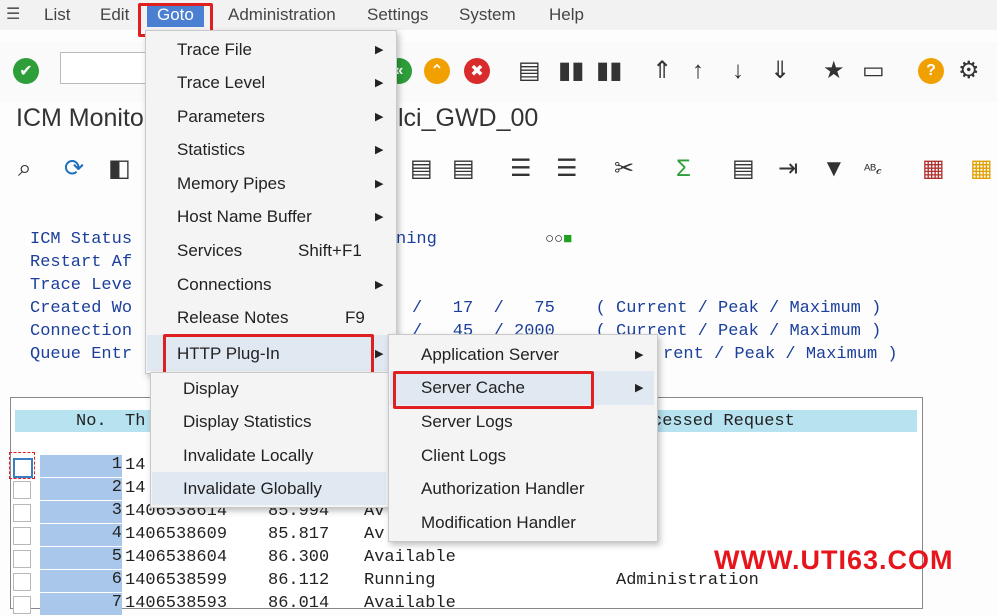 Image resolution: width=997 pixels, height=616 pixels. I want to click on abc-analysis-icon: ᴬᴮ𝒸, so click(873, 169).